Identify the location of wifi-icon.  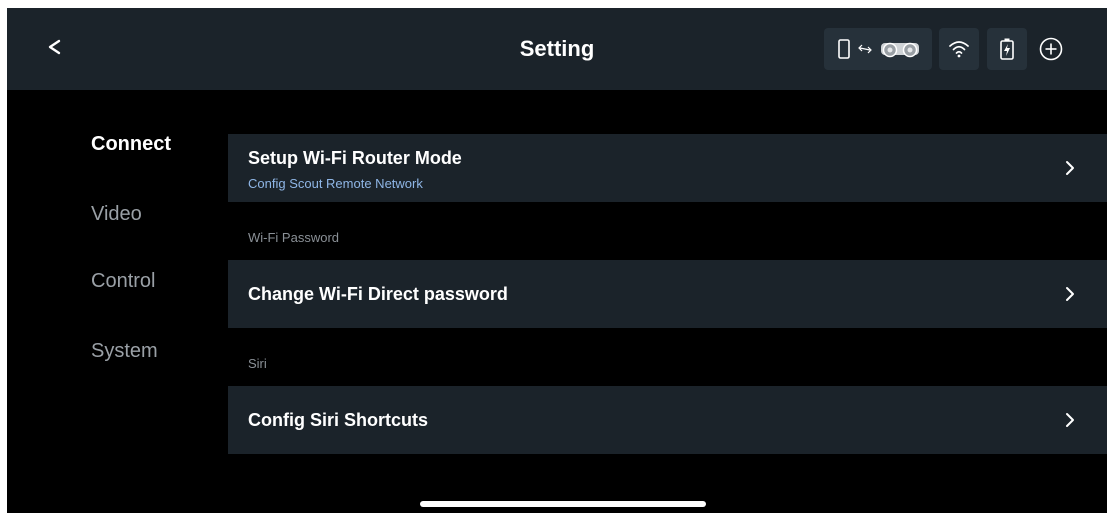
(959, 49).